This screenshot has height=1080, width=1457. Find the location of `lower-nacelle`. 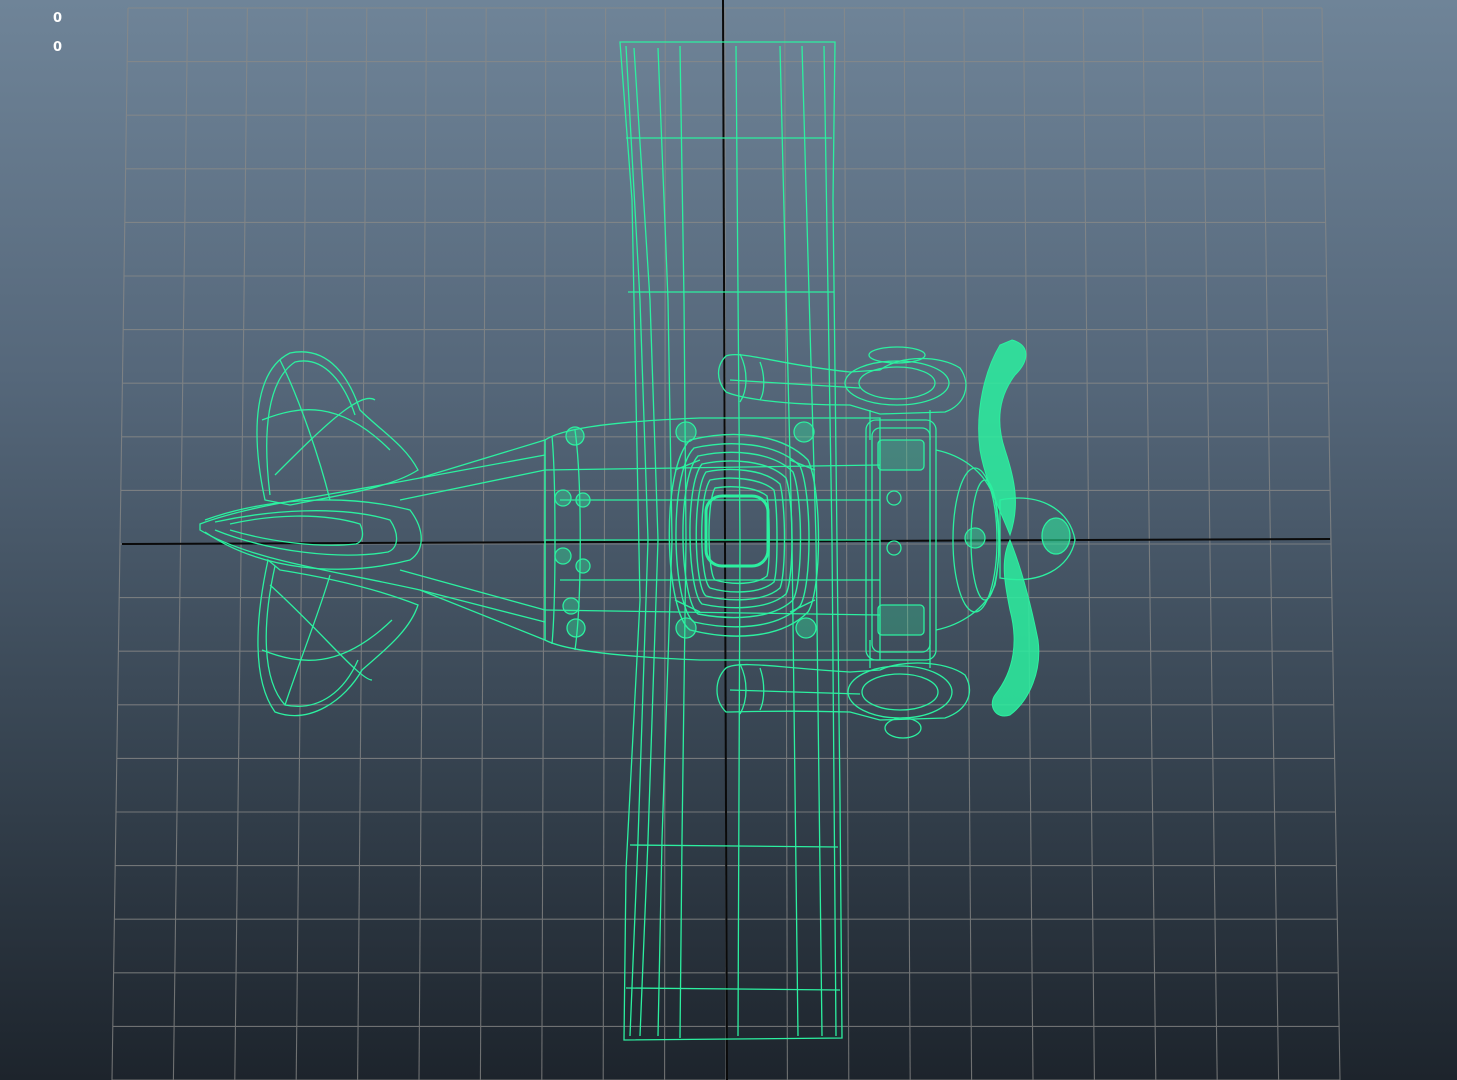

lower-nacelle is located at coordinates (843, 689).